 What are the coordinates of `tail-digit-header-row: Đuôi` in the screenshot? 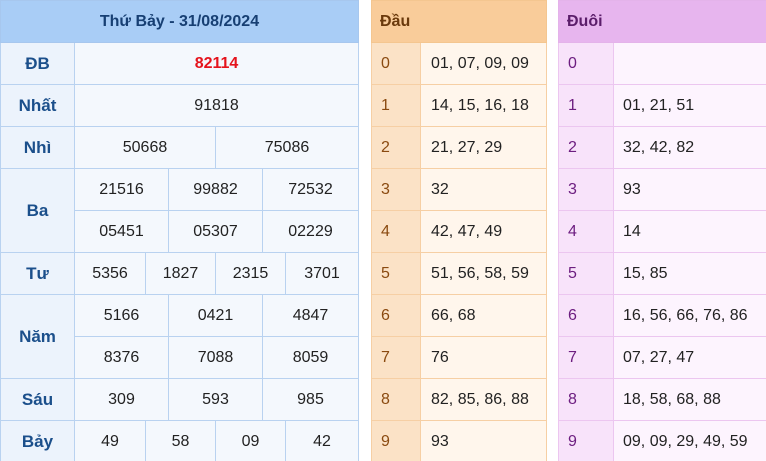 It's located at (661, 21).